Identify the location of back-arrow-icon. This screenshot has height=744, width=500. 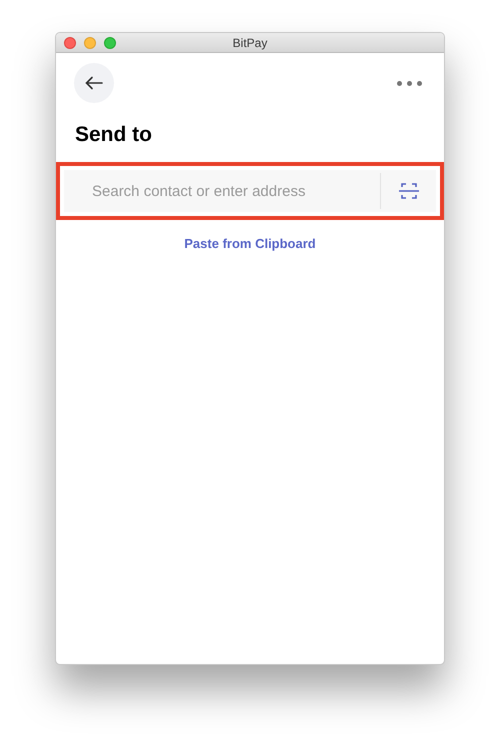
(94, 83).